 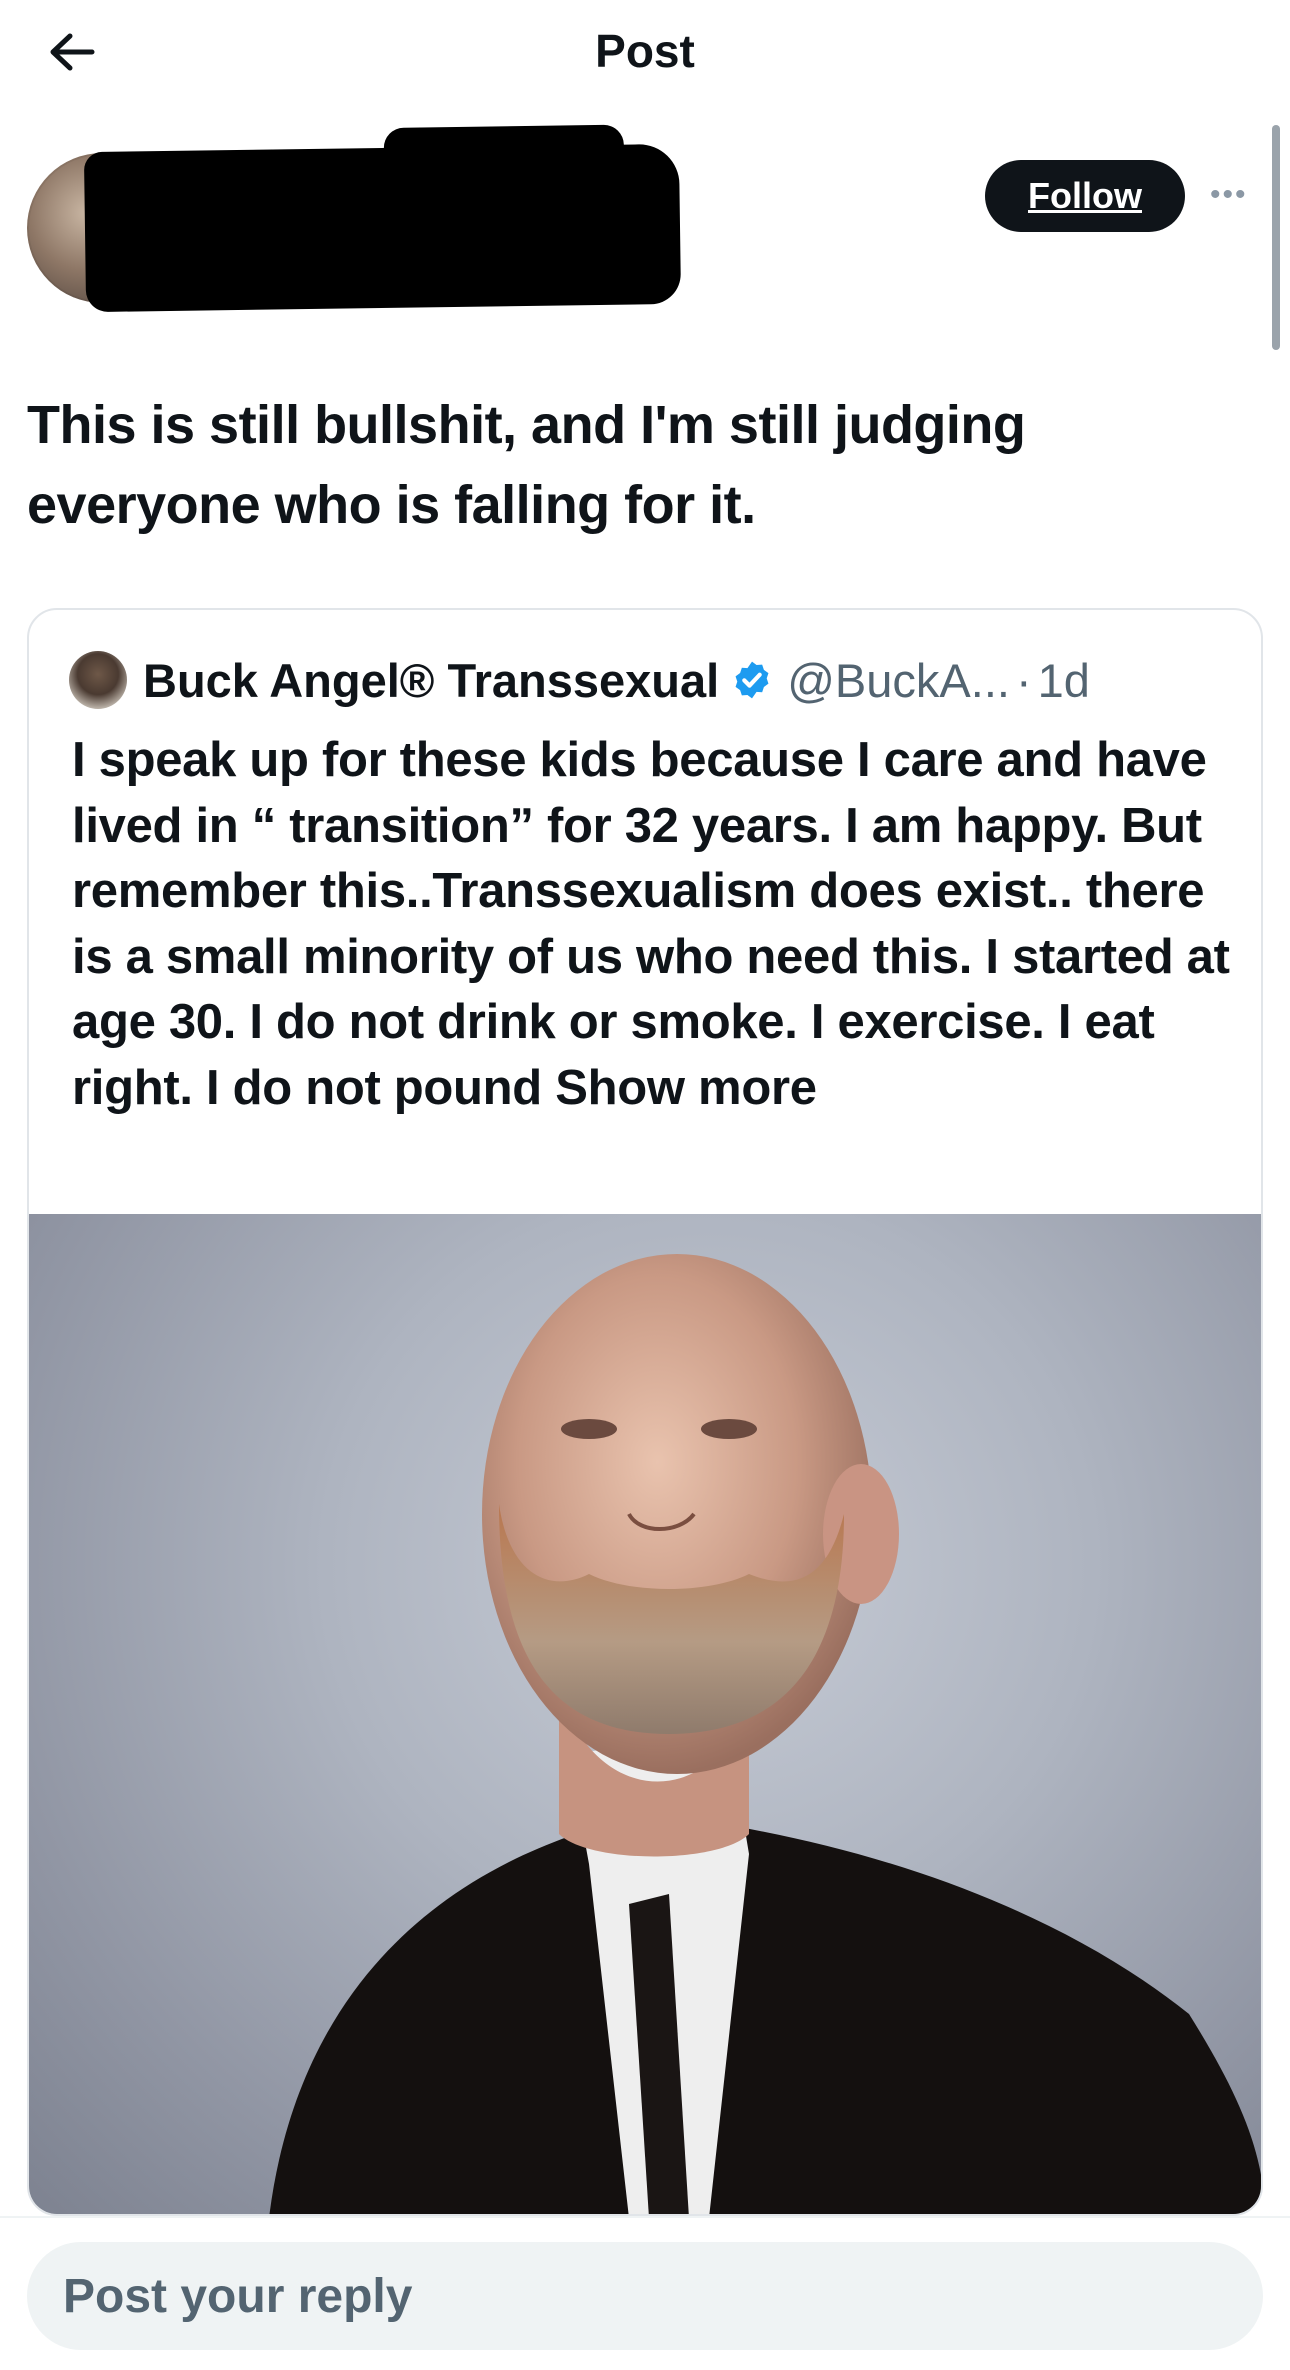 What do you see at coordinates (431, 680) in the screenshot?
I see `quoted-author-name: Buck Angel® Transsexual` at bounding box center [431, 680].